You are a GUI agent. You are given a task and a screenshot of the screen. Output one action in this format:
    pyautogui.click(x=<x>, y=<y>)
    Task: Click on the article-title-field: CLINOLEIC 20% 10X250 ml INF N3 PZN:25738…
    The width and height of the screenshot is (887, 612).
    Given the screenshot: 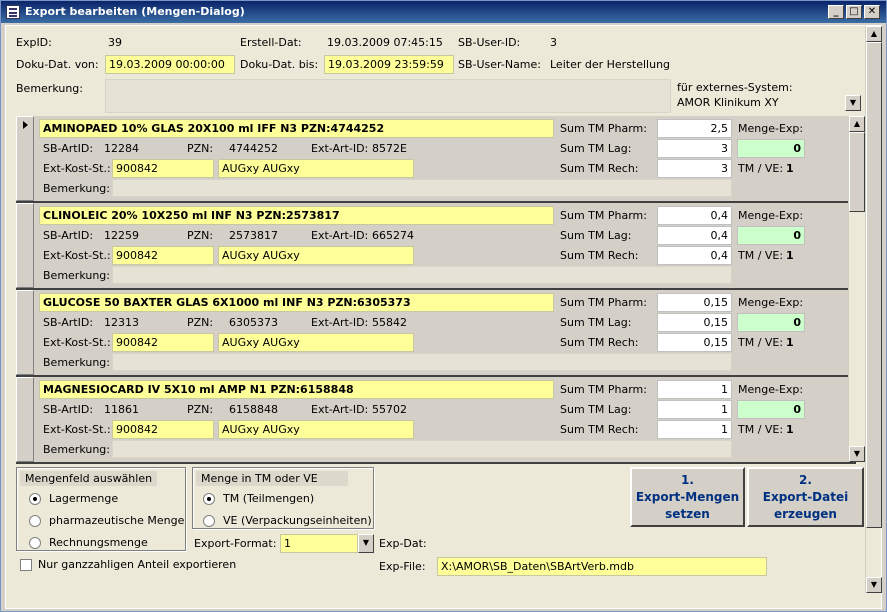 What is the action you would take?
    pyautogui.click(x=296, y=215)
    